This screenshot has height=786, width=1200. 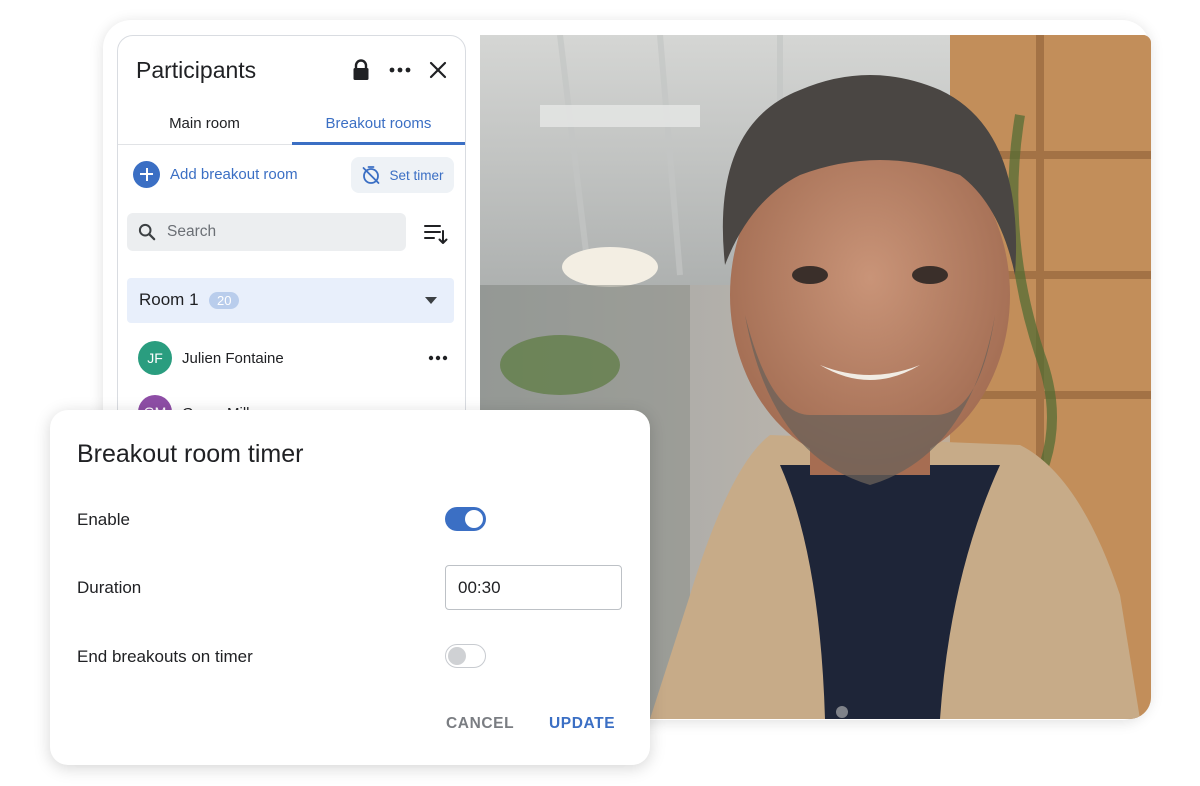 I want to click on duration-label: Duration, so click(x=109, y=587).